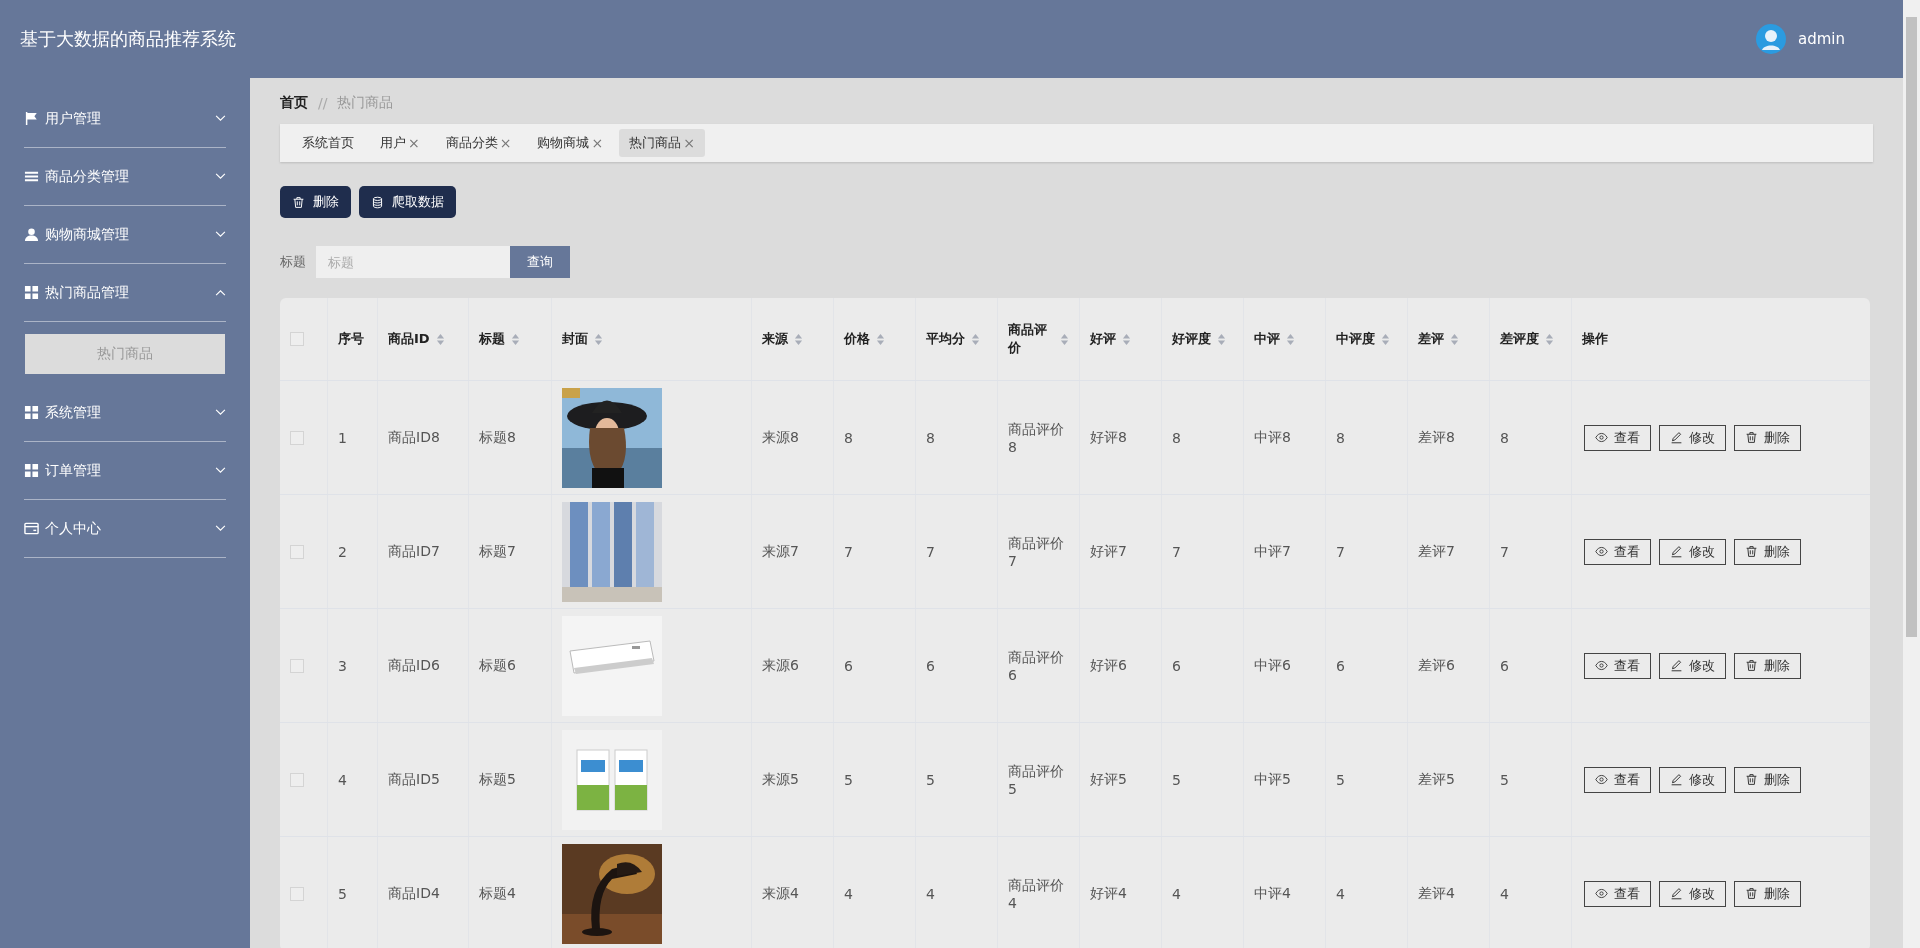 This screenshot has height=948, width=1920. What do you see at coordinates (499, 339) in the screenshot?
I see `column-header: 标题` at bounding box center [499, 339].